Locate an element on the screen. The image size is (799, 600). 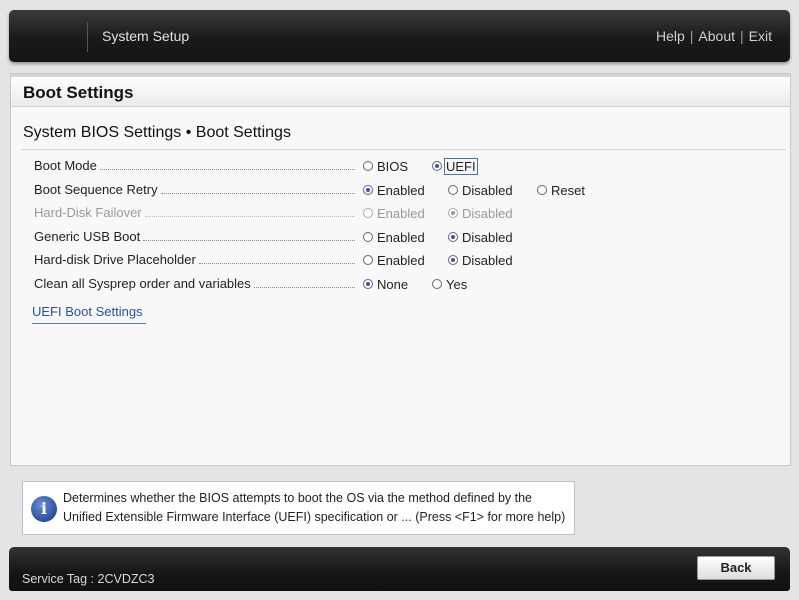
radio-label: Reset is located at coordinates (568, 190).